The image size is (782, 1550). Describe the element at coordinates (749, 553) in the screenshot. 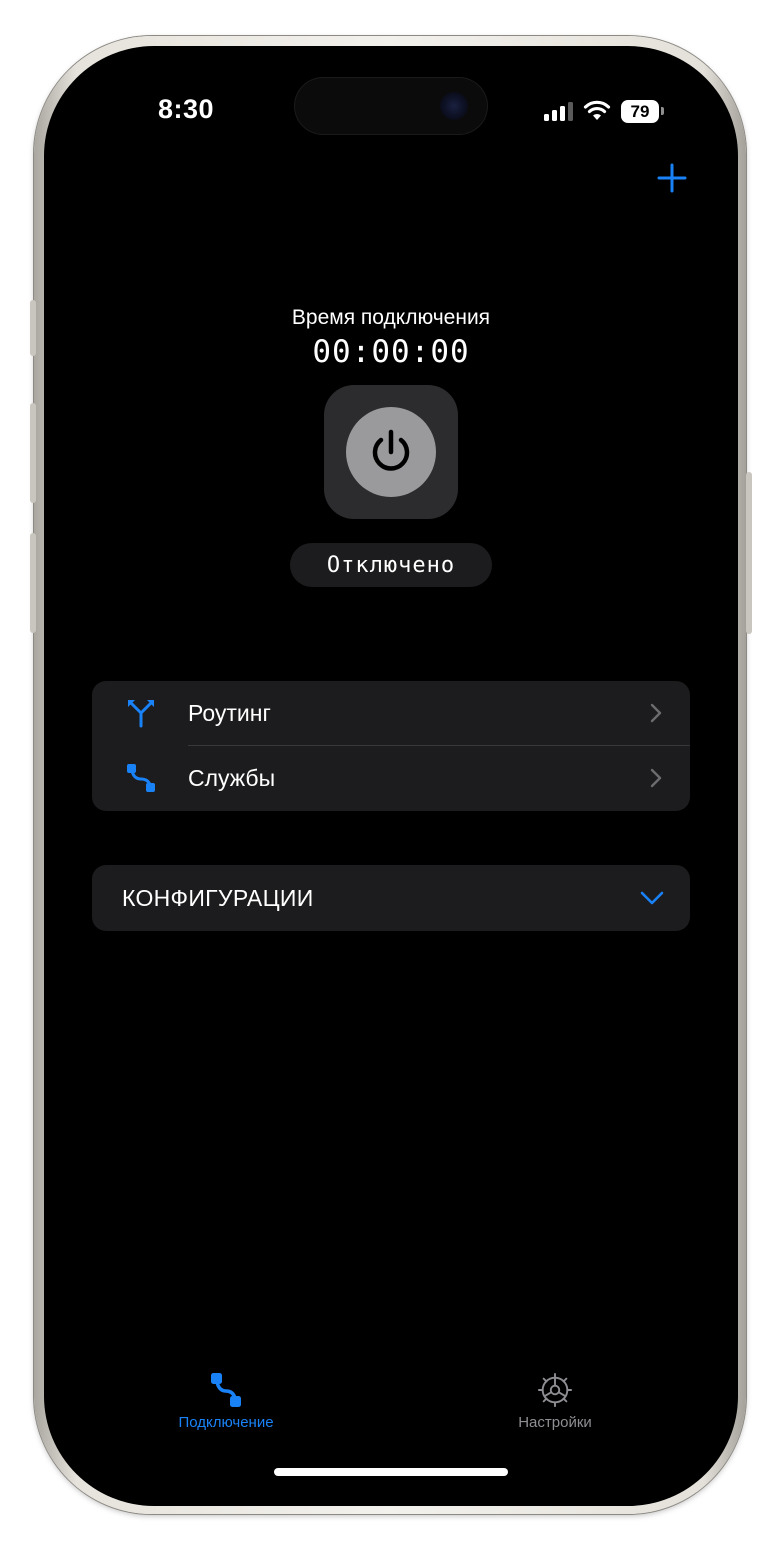

I see `side-button` at that location.